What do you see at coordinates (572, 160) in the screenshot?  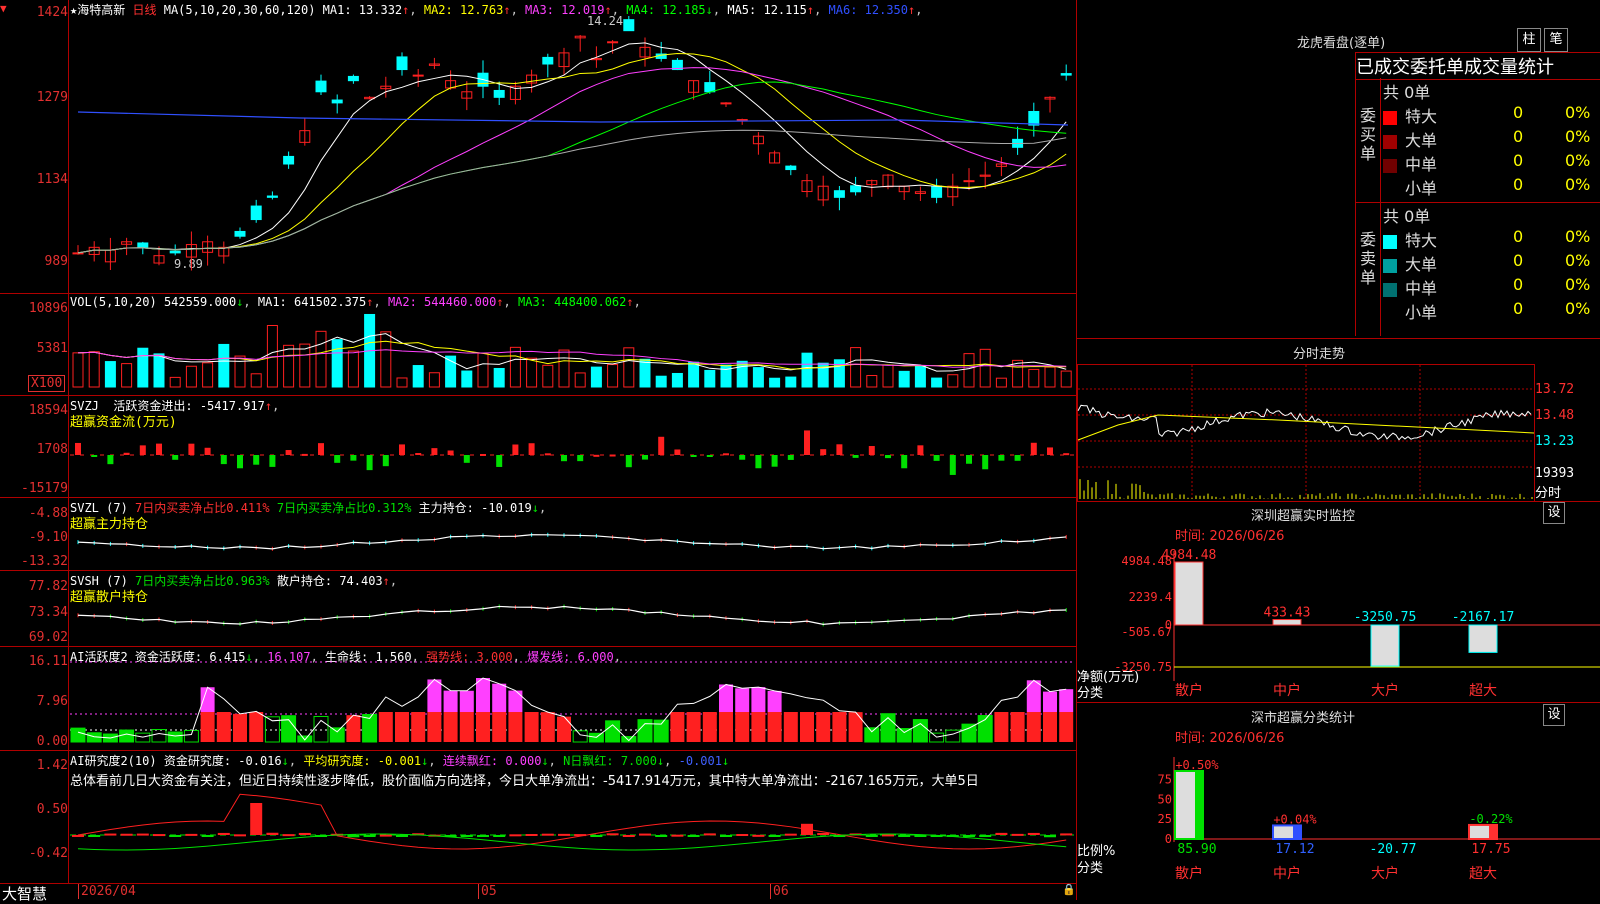 I see `ma20-line` at bounding box center [572, 160].